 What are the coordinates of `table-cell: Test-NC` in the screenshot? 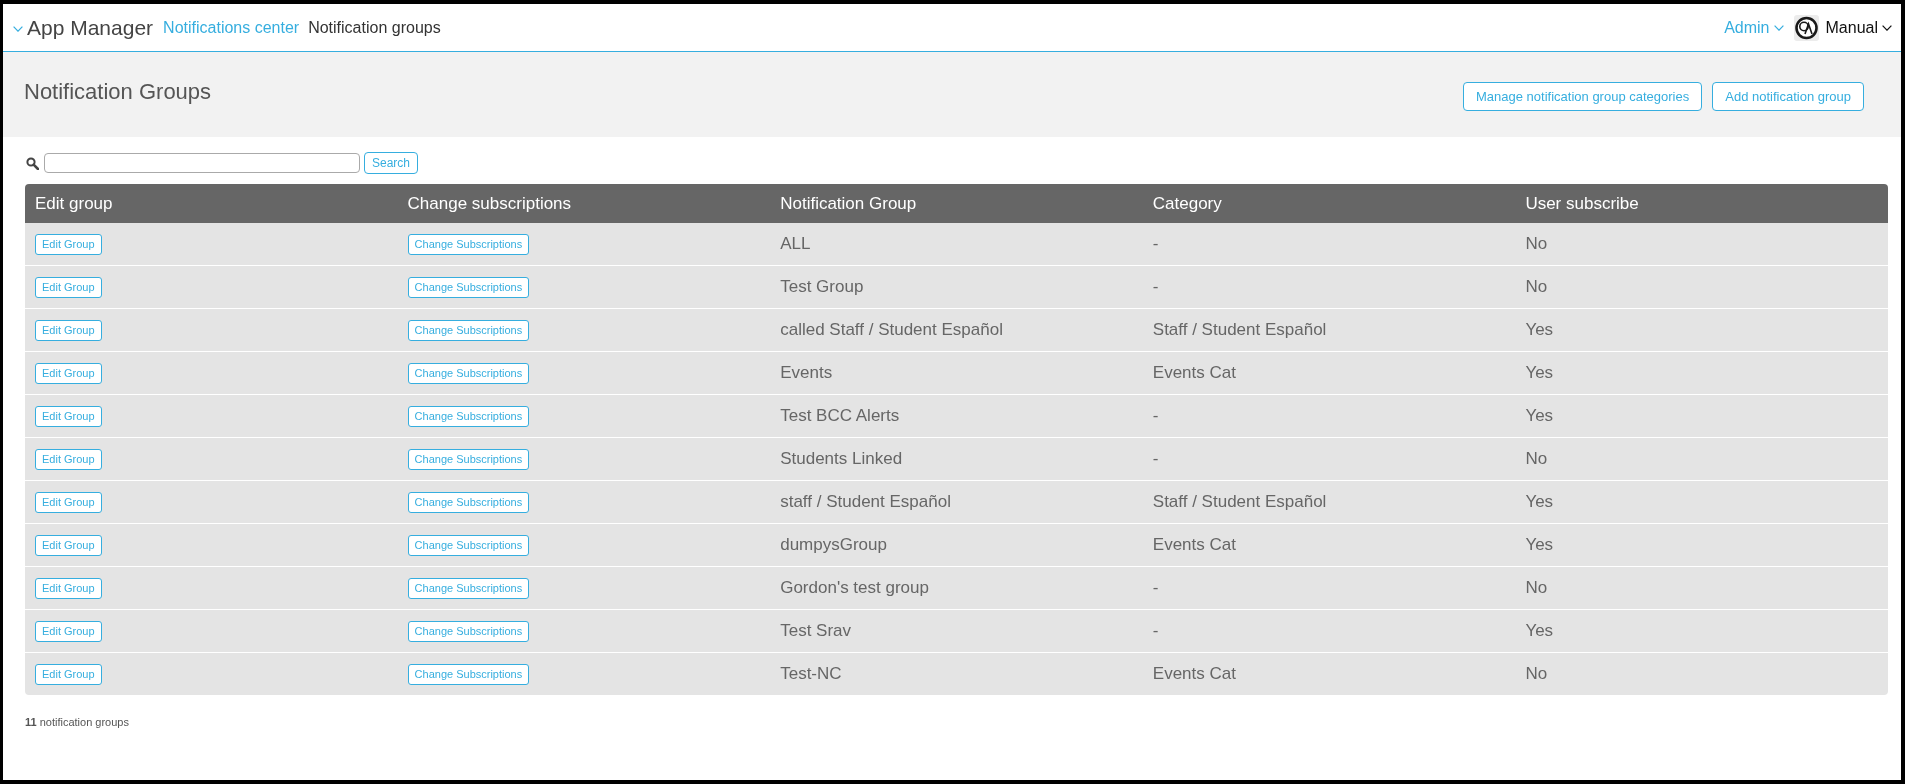 It's located at (811, 674).